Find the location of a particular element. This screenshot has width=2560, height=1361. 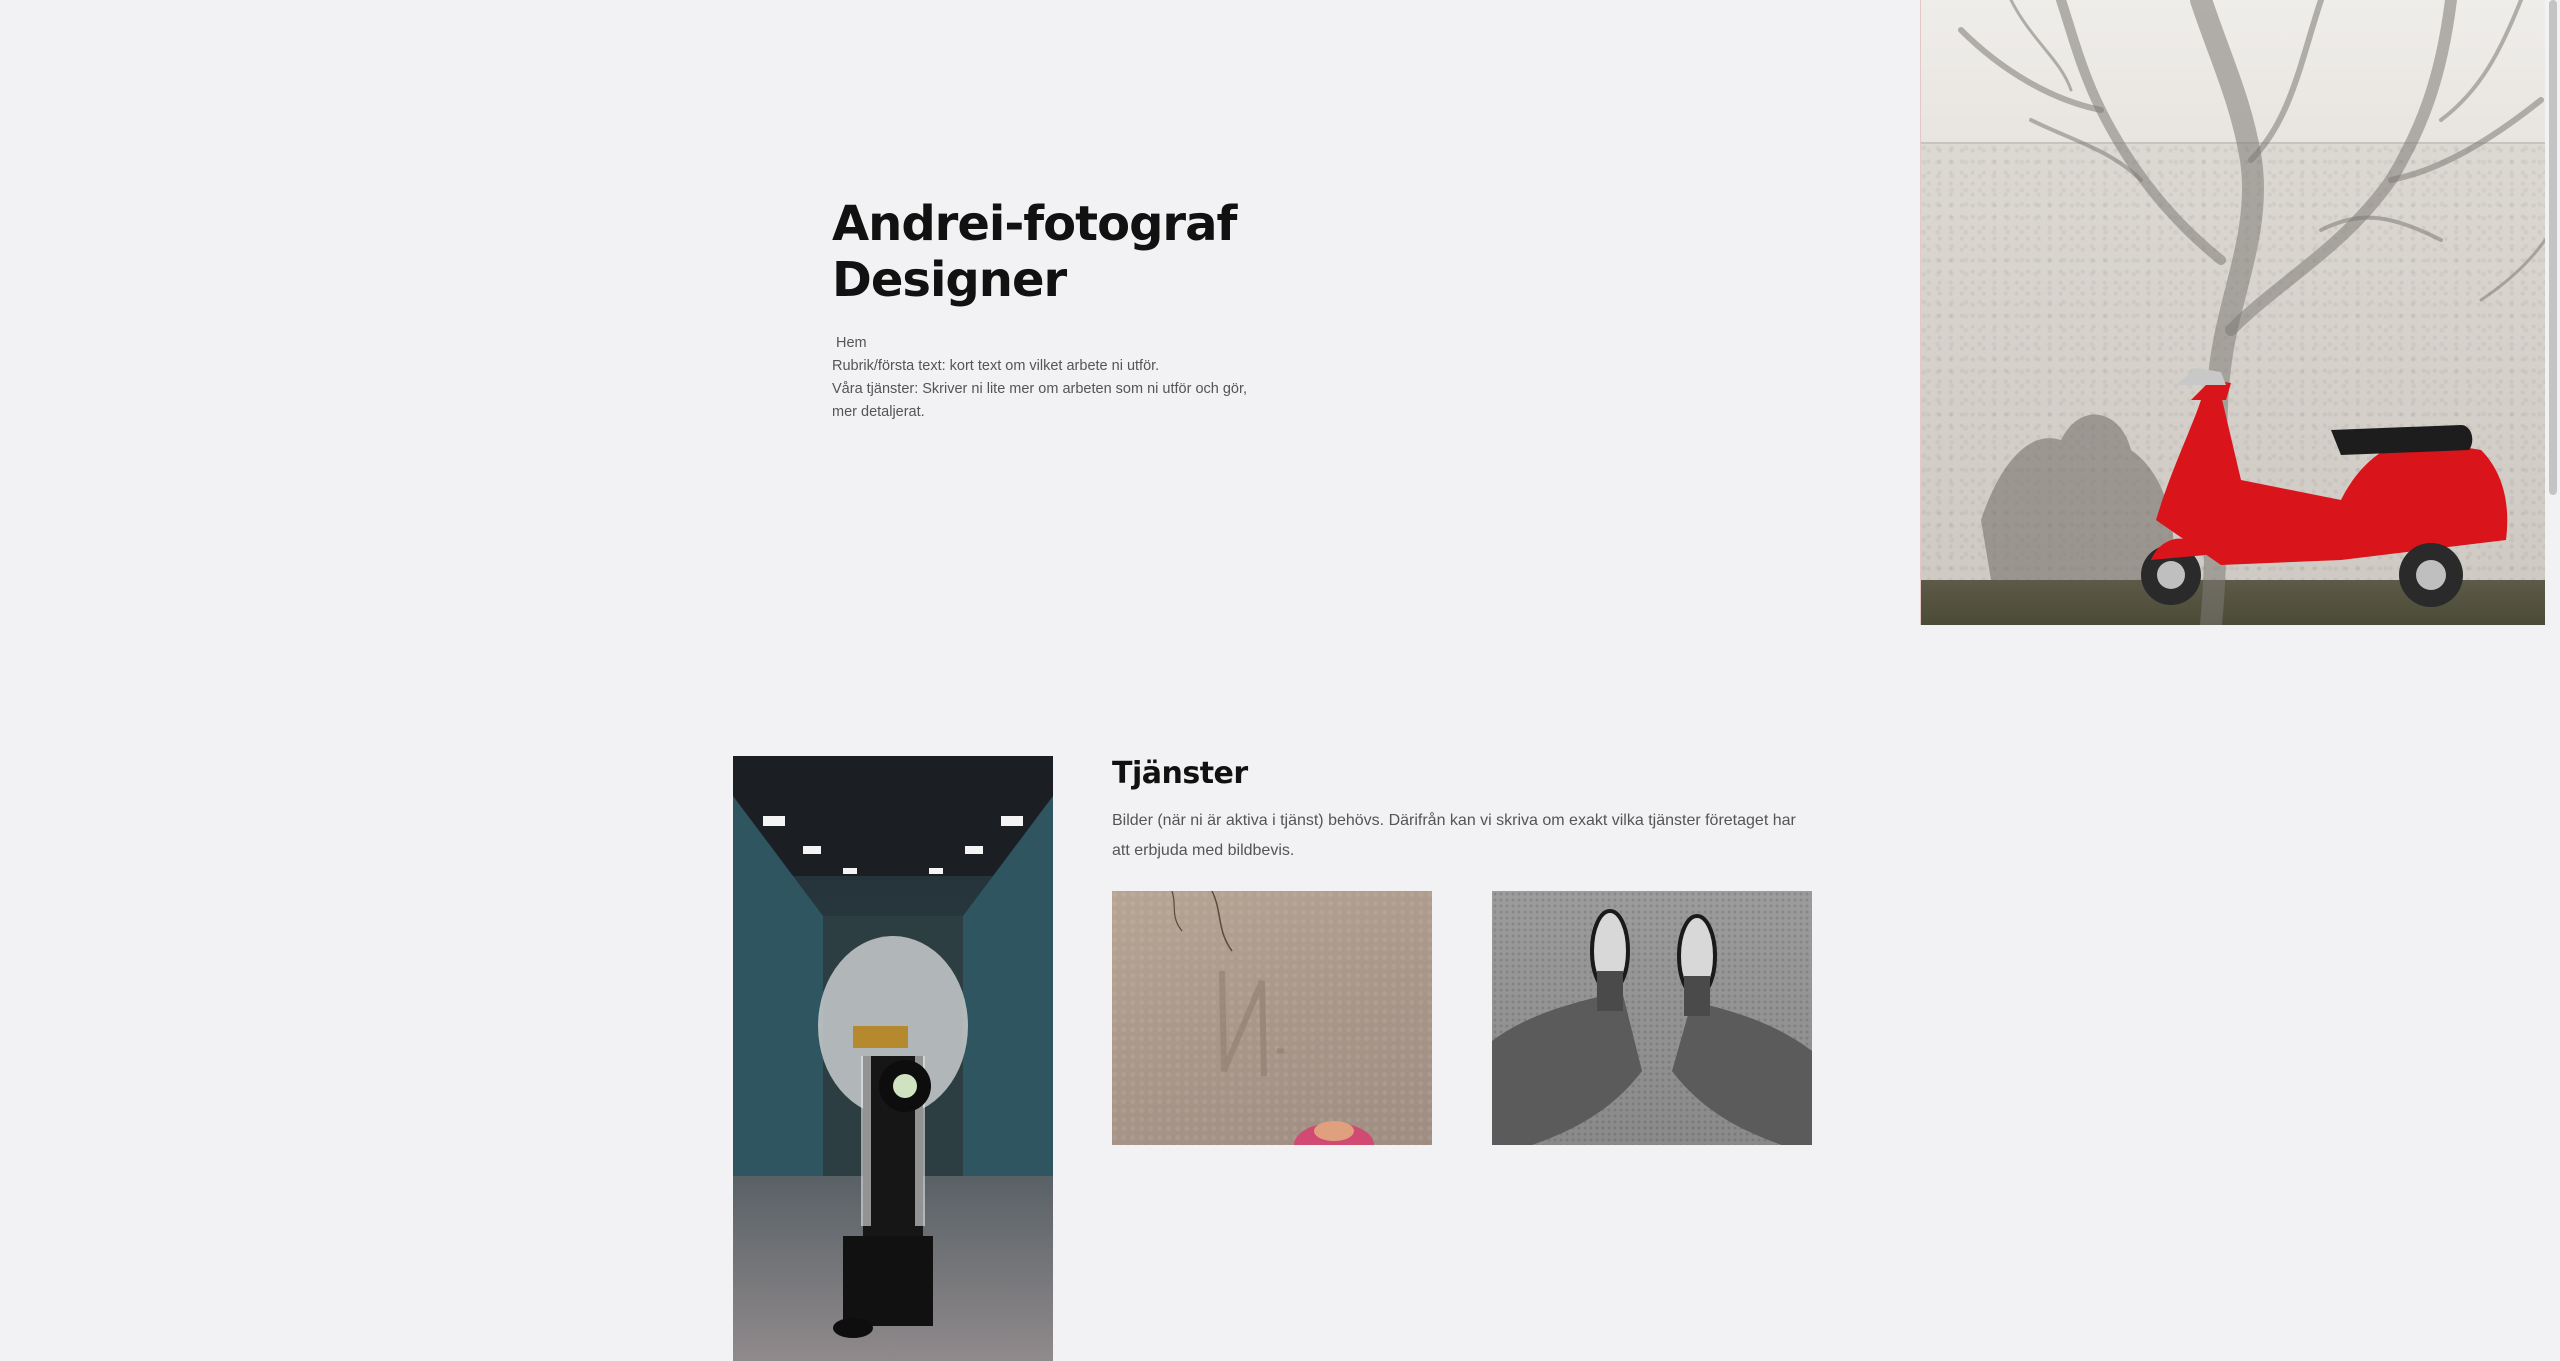

red-scooter-photo is located at coordinates (2232, 312).